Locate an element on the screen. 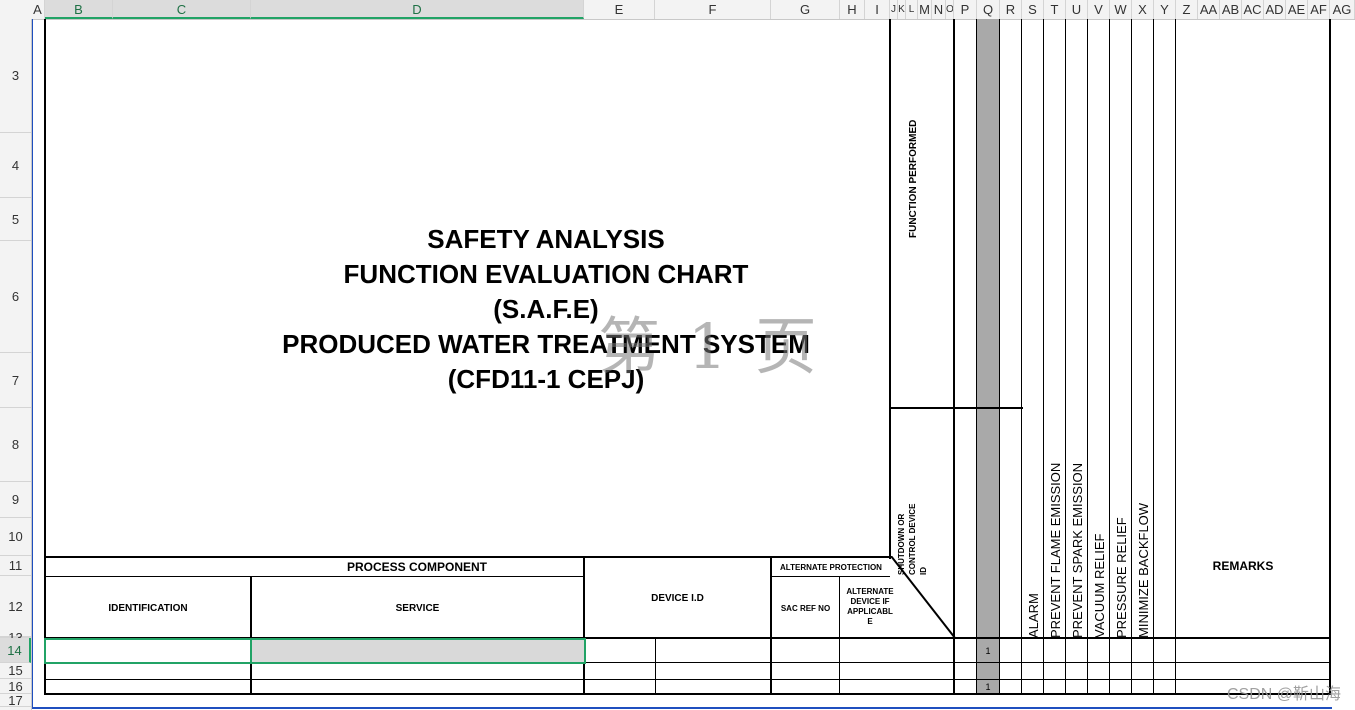  row-header-11: 11 is located at coordinates (15, 566).